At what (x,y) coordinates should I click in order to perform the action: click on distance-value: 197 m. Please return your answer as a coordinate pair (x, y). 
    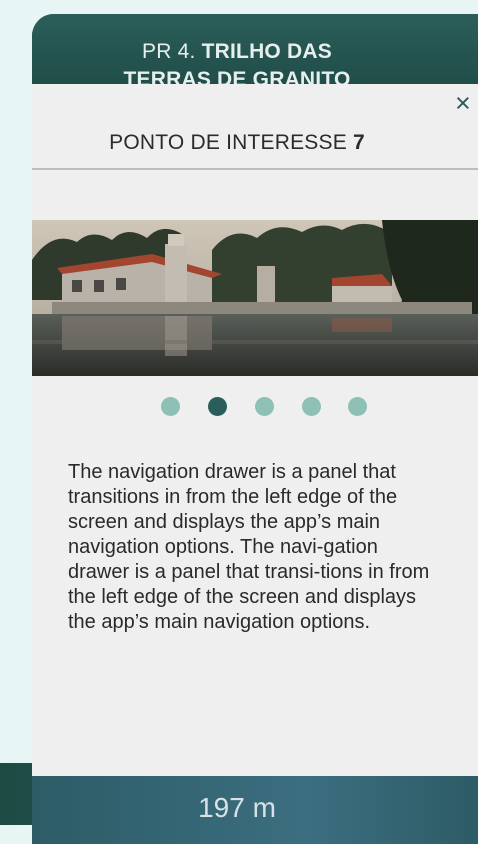
    Looking at the image, I should click on (237, 807).